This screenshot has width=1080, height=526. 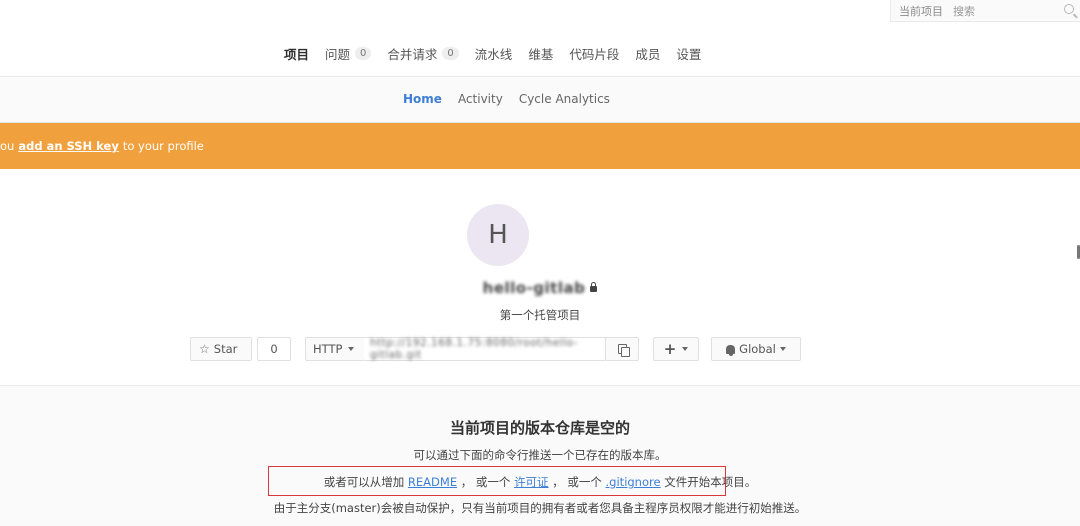 What do you see at coordinates (594, 287) in the screenshot?
I see `lock-icon` at bounding box center [594, 287].